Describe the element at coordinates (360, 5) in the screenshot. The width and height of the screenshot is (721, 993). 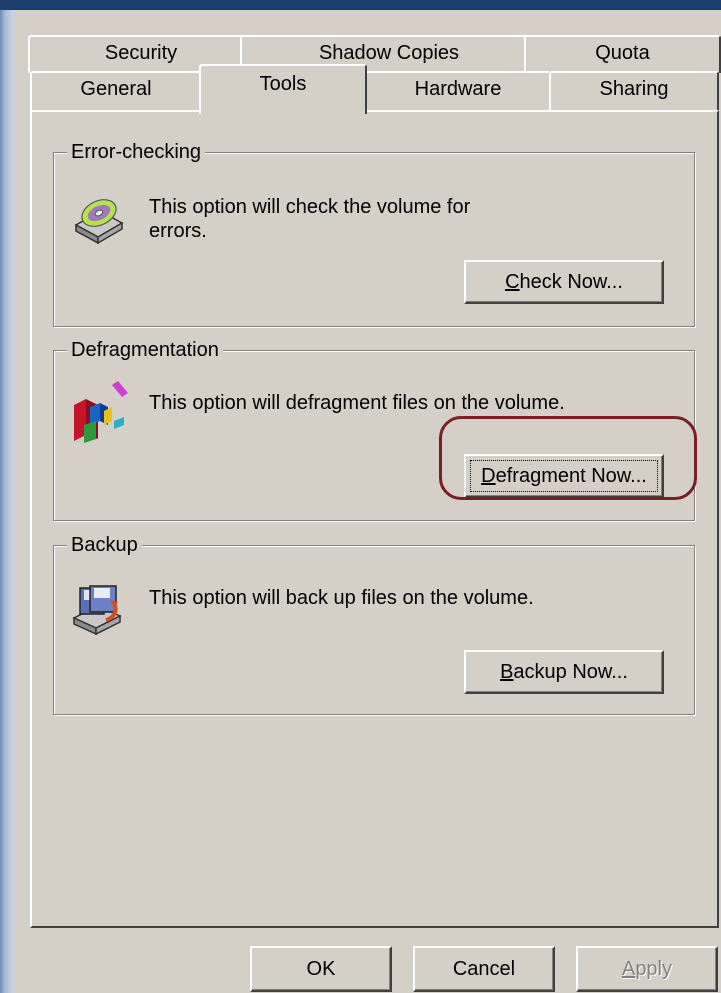
I see `title-bar-edge` at that location.